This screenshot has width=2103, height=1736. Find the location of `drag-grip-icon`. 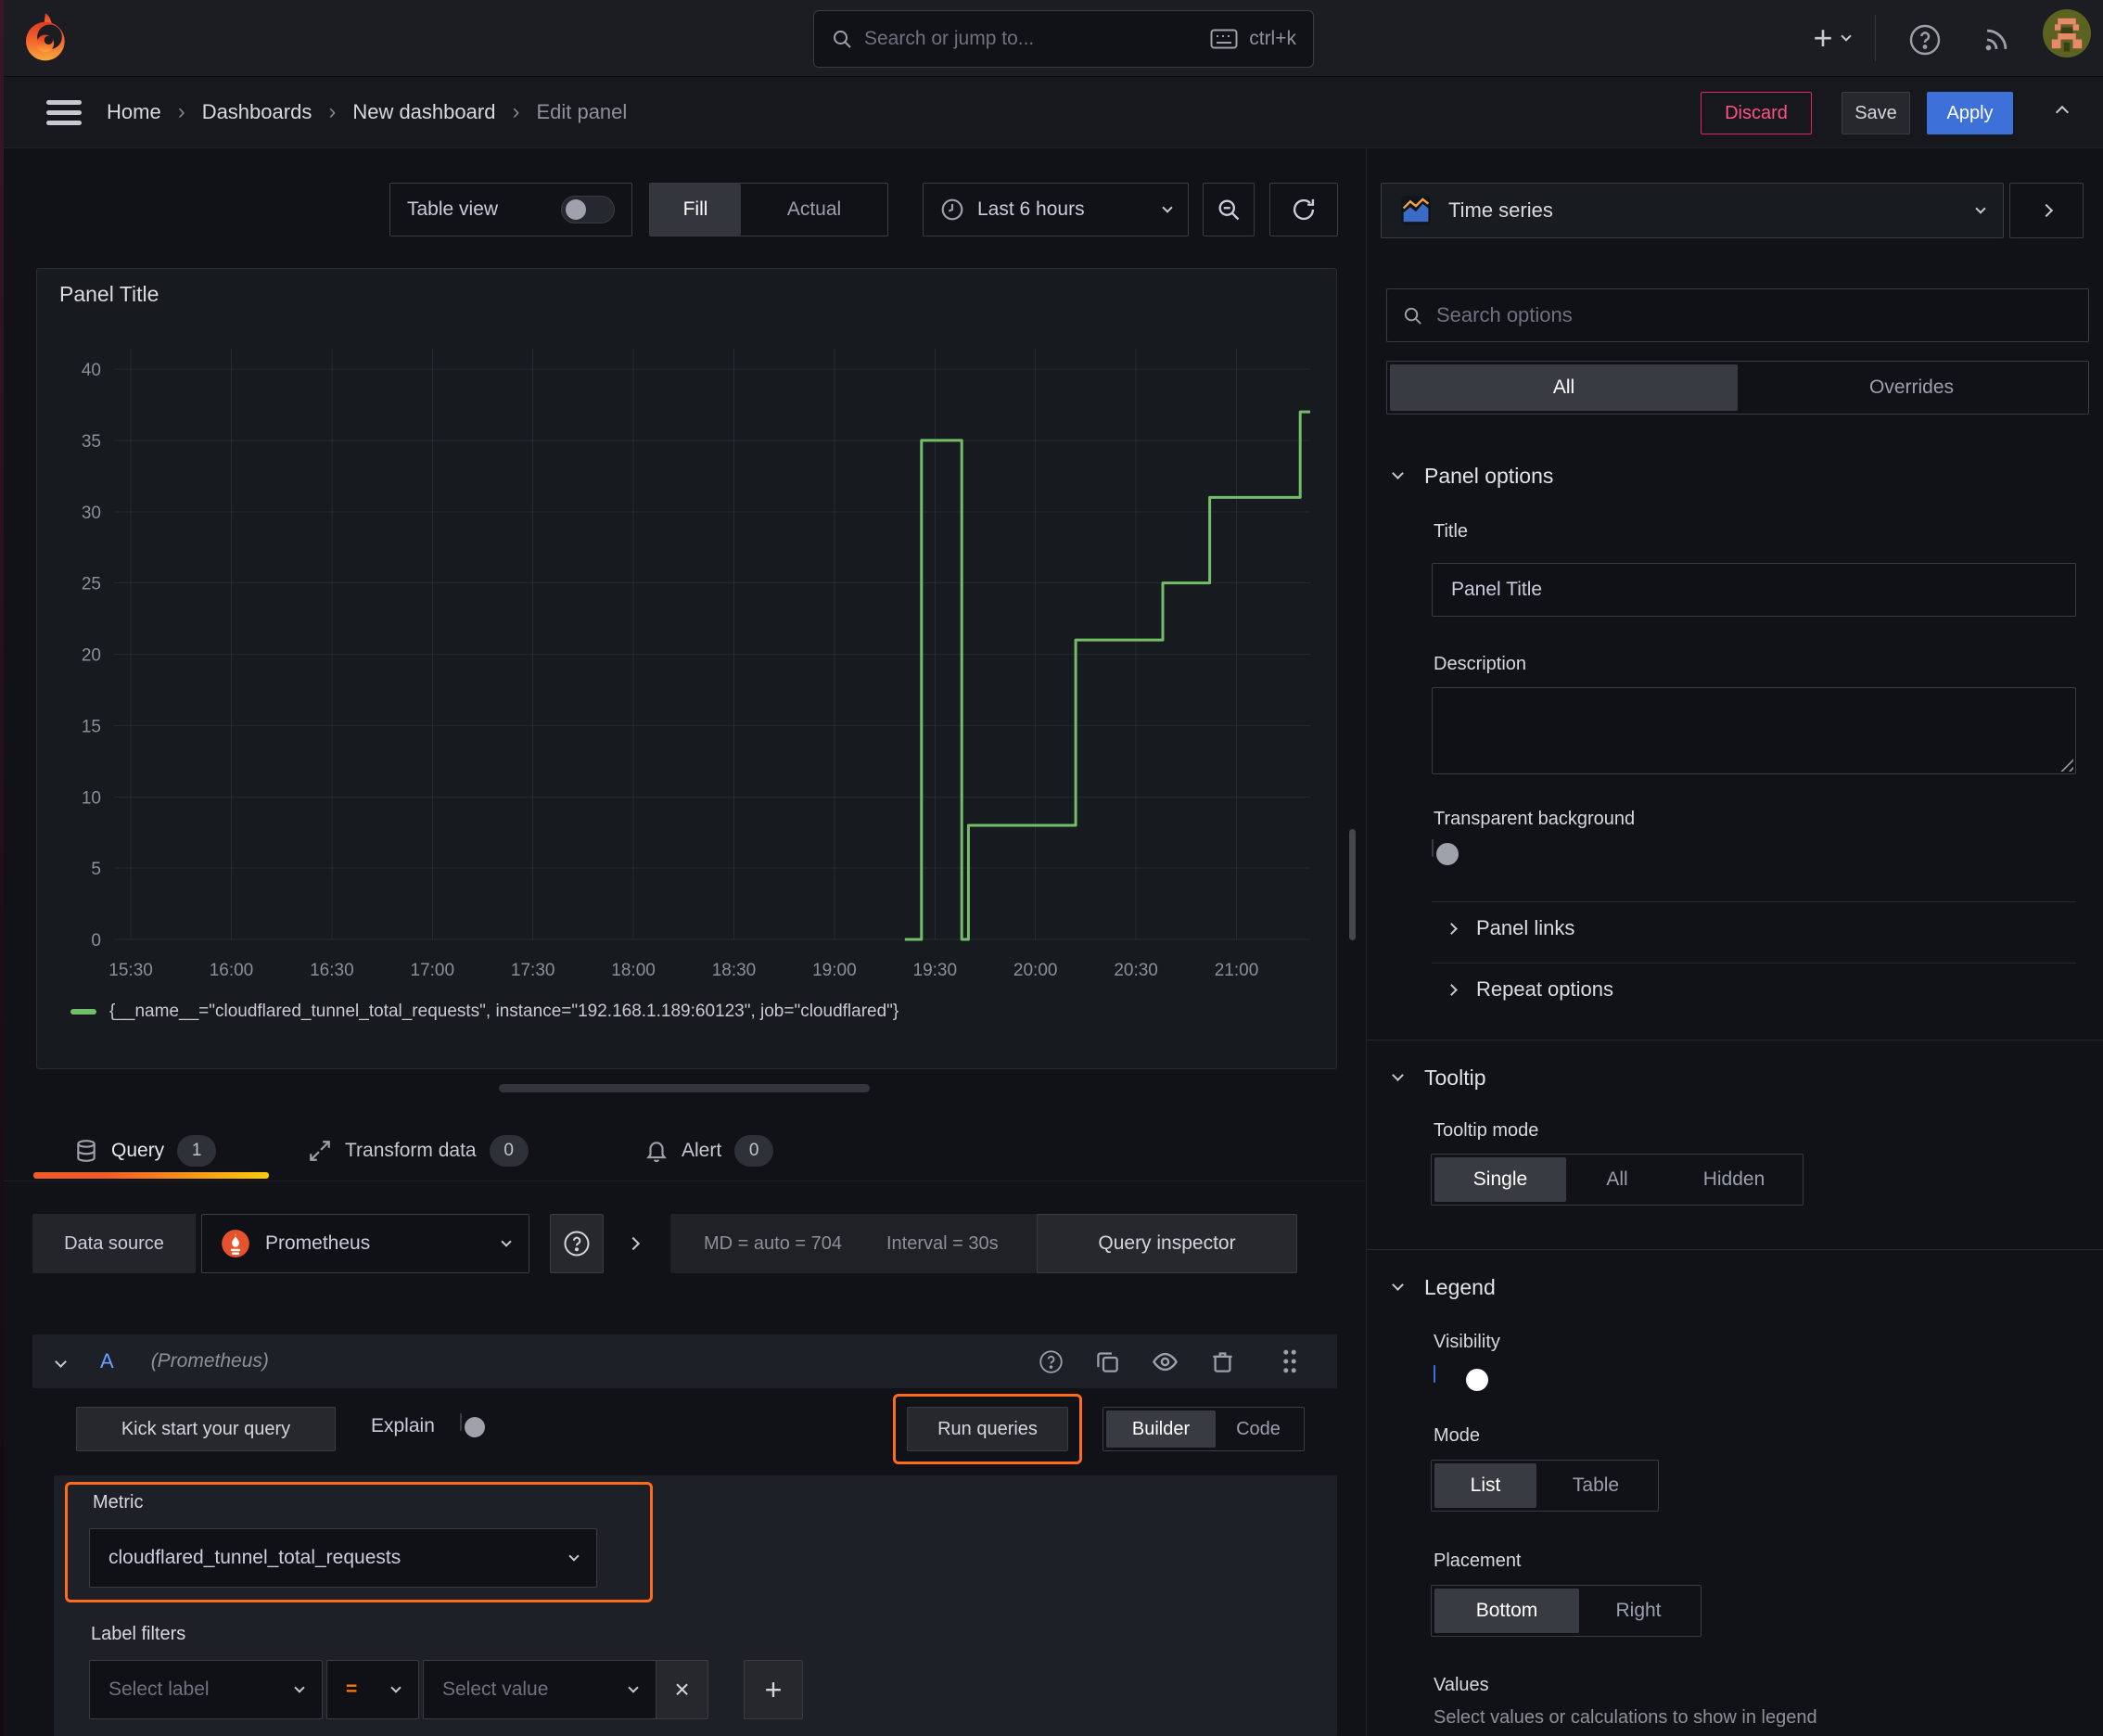

drag-grip-icon is located at coordinates (1290, 1361).